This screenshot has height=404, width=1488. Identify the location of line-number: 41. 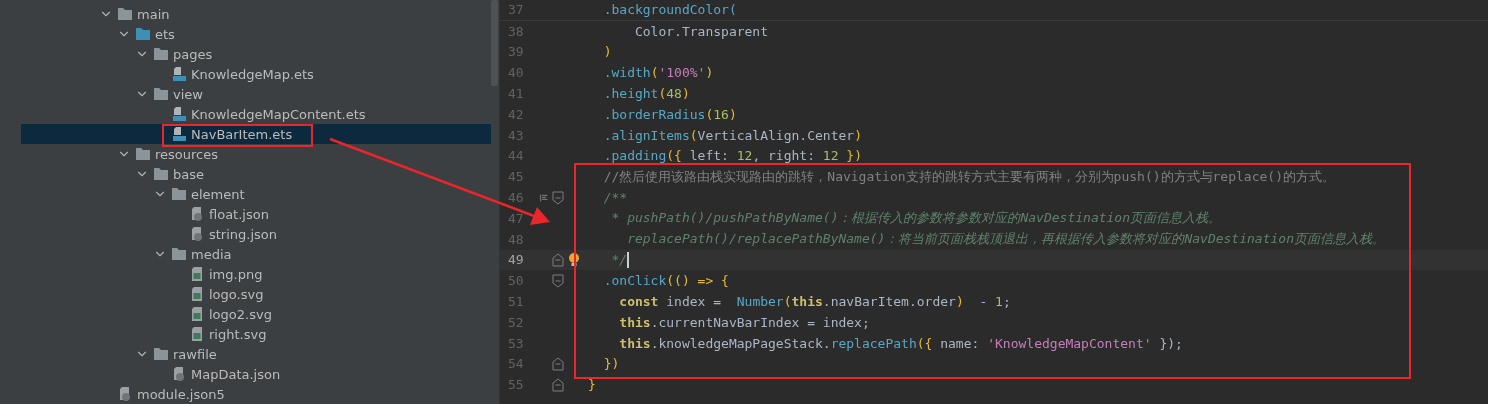
(516, 94).